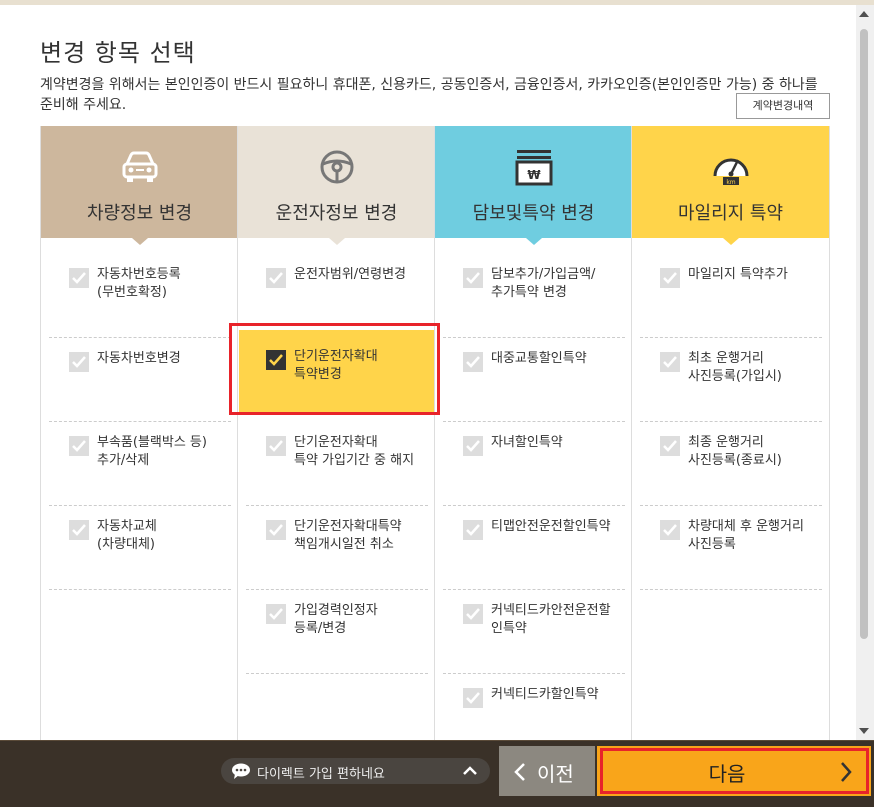 The image size is (874, 807). I want to click on option-item: 티맵안전운전할인특약, so click(534, 548).